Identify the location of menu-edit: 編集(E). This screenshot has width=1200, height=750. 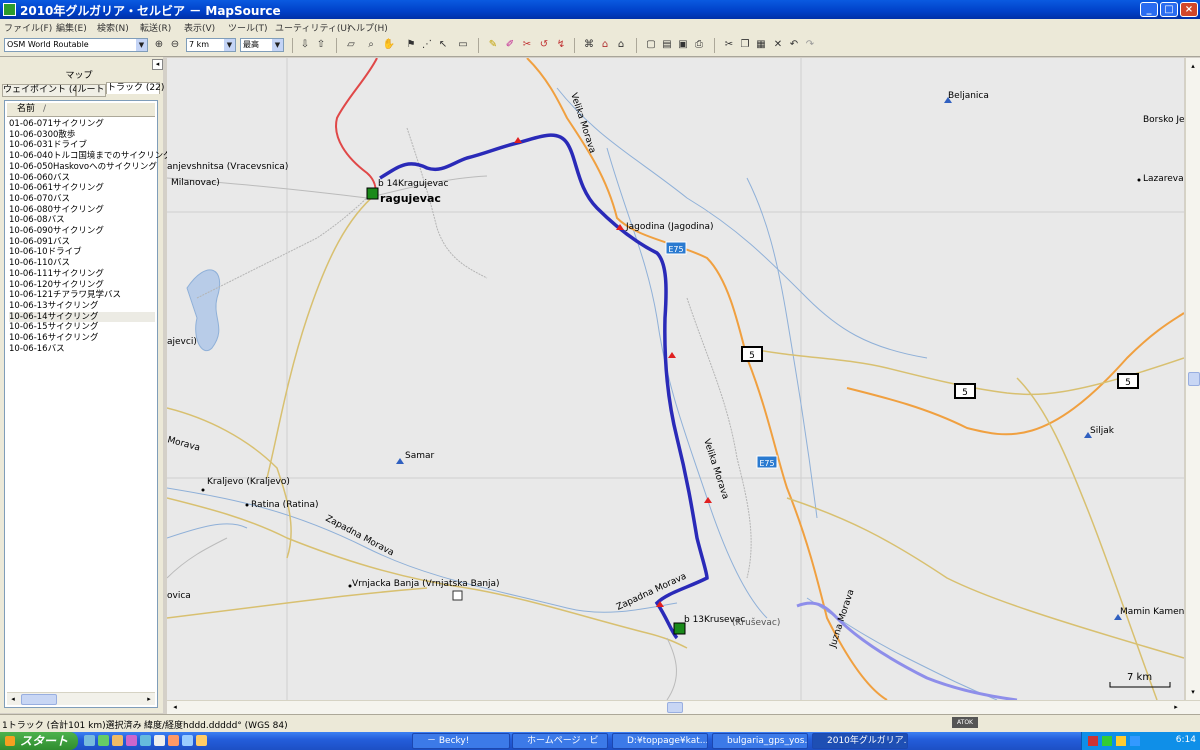
(71, 27).